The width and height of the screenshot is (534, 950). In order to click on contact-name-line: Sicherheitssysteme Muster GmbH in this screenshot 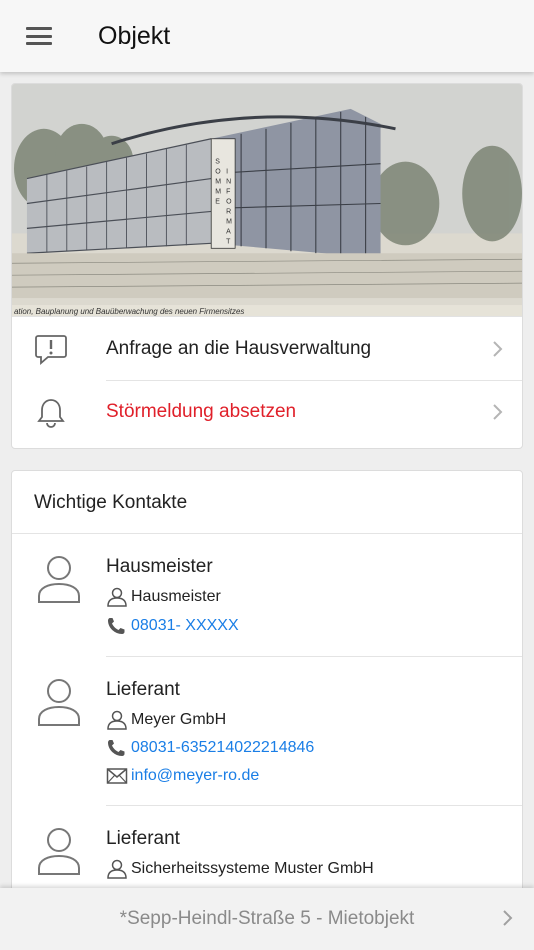, I will do `click(240, 869)`.